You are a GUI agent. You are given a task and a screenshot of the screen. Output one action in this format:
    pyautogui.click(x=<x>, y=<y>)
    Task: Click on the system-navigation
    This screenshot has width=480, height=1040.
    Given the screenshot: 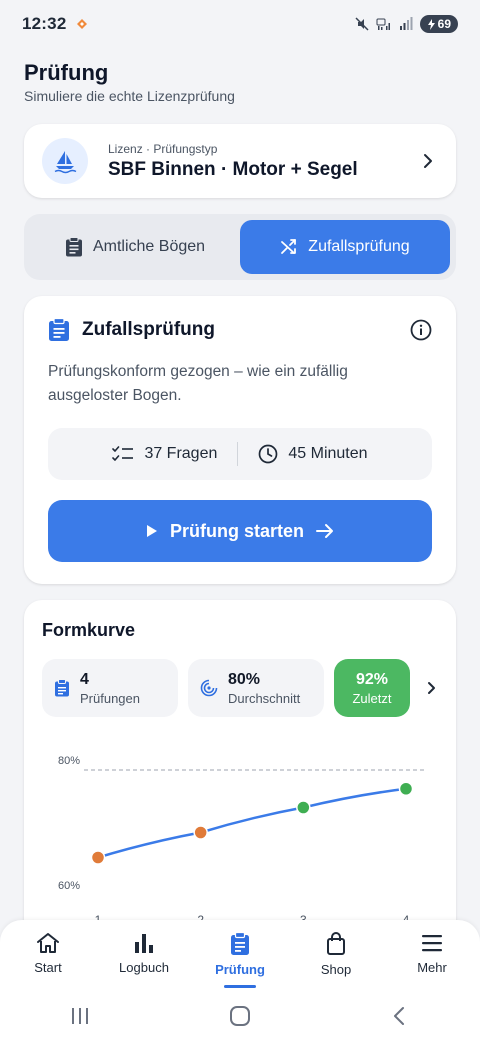 What is the action you would take?
    pyautogui.click(x=240, y=1016)
    